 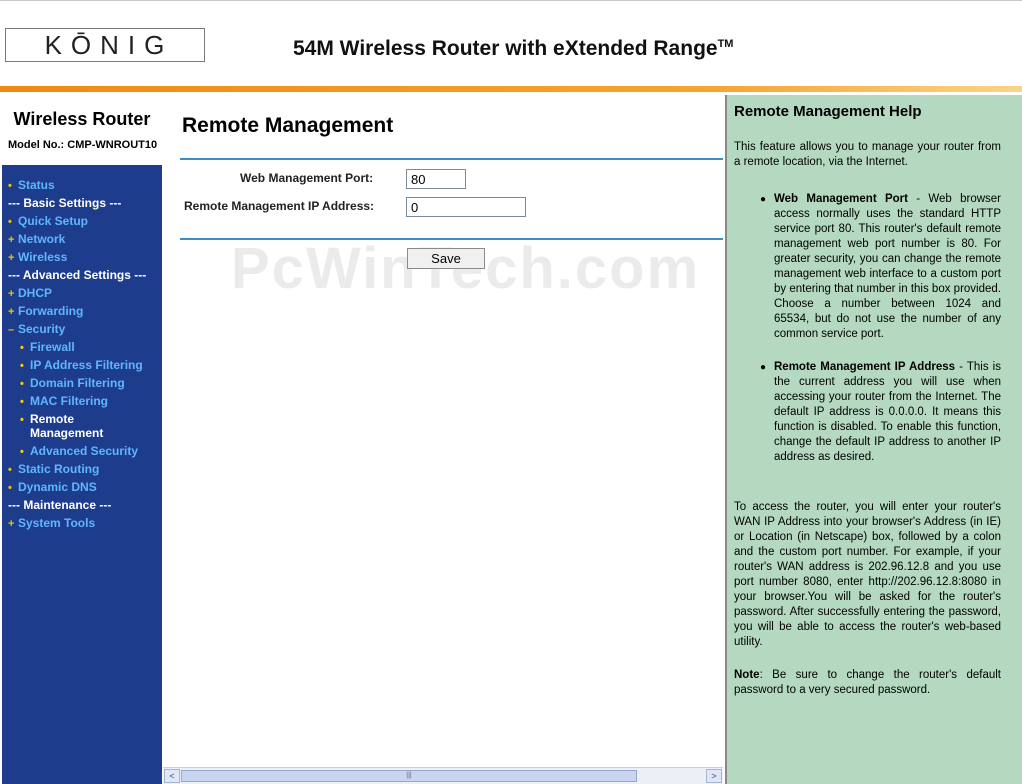 I want to click on sidebar-item-label: Quick Setup, so click(x=53, y=221).